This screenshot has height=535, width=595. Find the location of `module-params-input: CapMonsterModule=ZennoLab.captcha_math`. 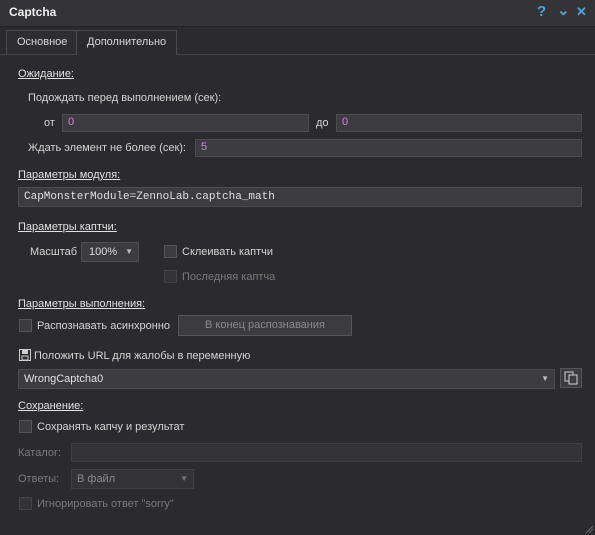

module-params-input: CapMonsterModule=ZennoLab.captcha_math is located at coordinates (300, 197).